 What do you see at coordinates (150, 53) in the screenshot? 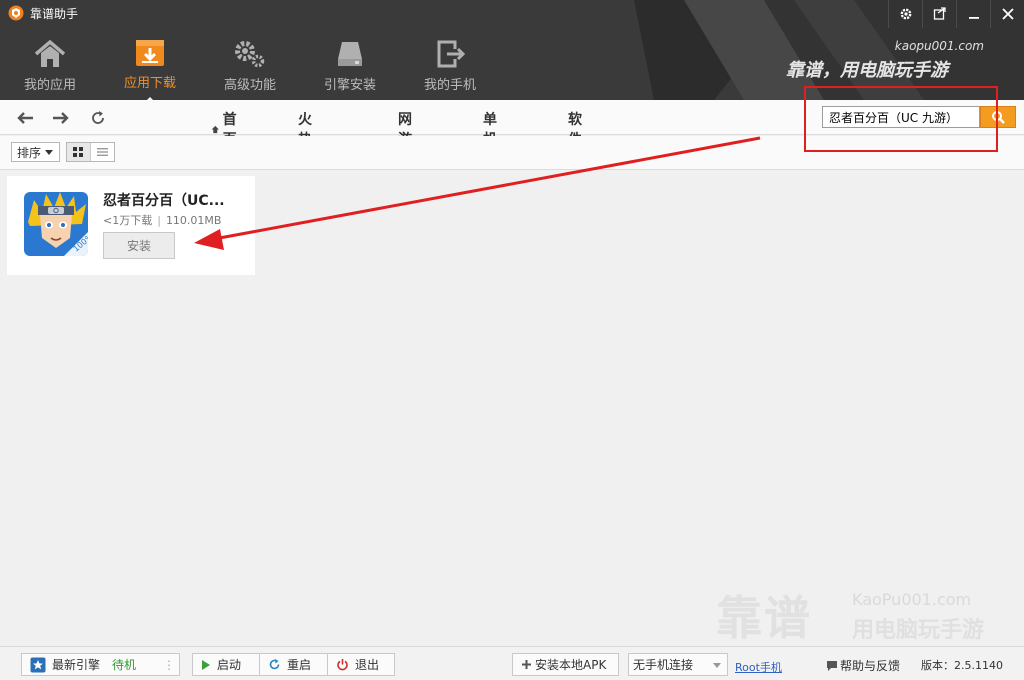
I see `download-box-icon` at bounding box center [150, 53].